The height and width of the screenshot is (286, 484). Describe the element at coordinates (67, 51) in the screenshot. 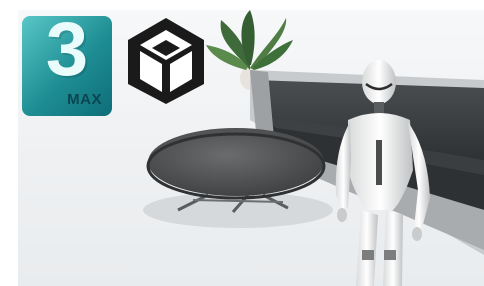

I see `max-logo-digit: 3` at that location.